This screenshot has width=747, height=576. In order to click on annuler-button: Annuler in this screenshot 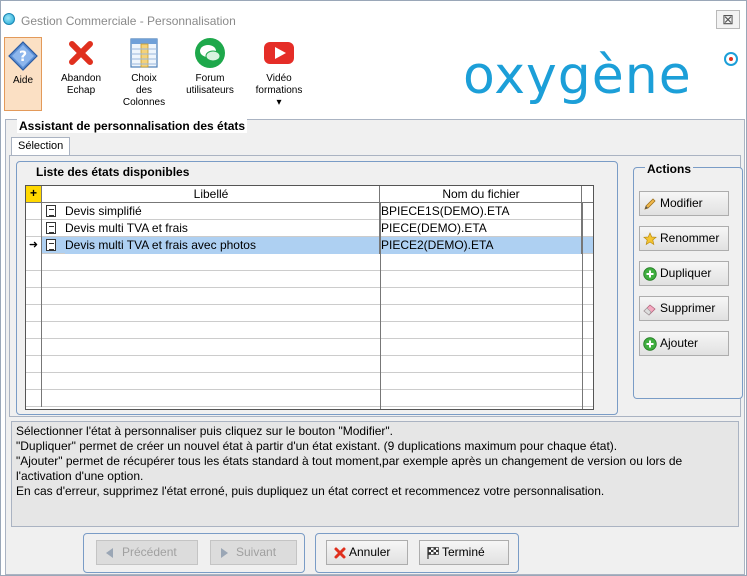, I will do `click(367, 552)`.